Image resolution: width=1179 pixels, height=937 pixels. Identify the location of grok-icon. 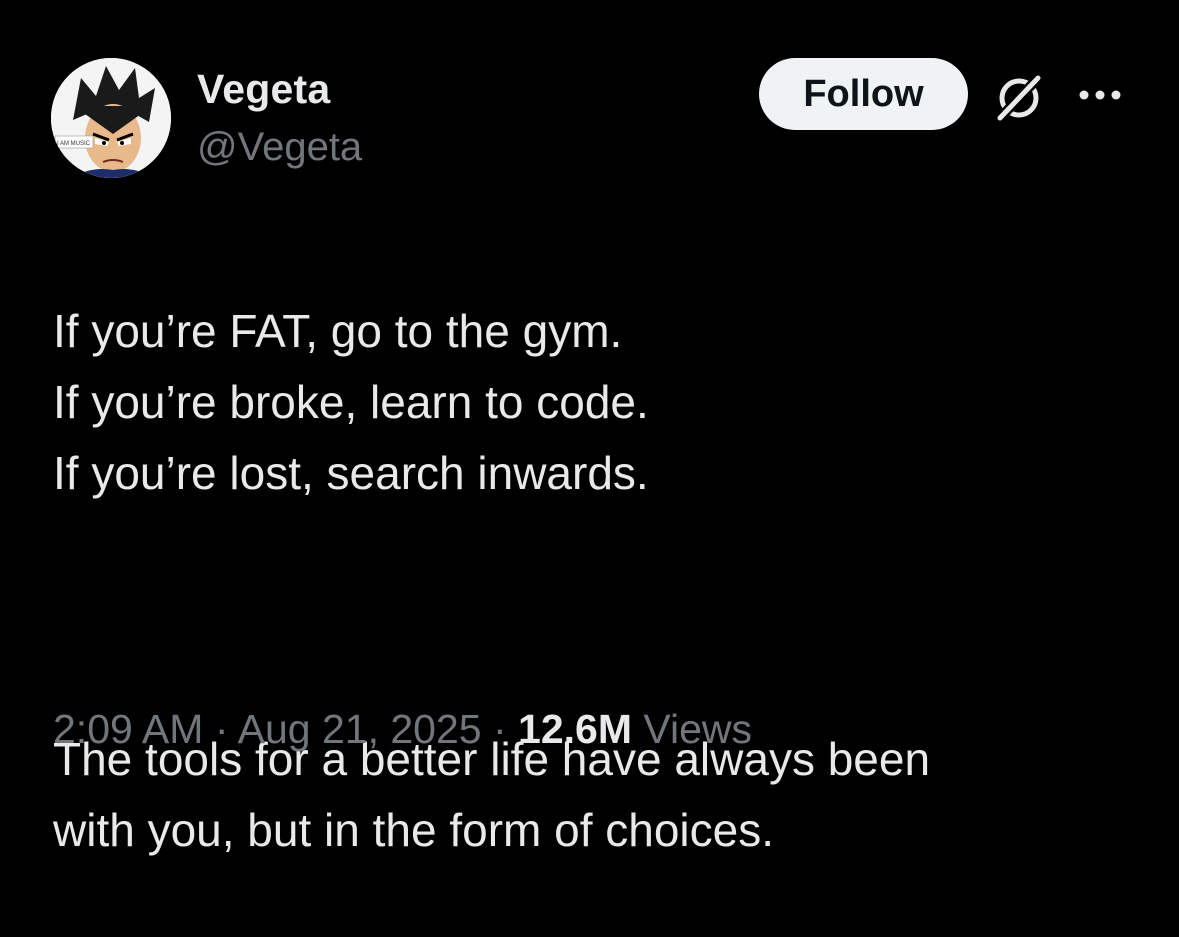
(1020, 96).